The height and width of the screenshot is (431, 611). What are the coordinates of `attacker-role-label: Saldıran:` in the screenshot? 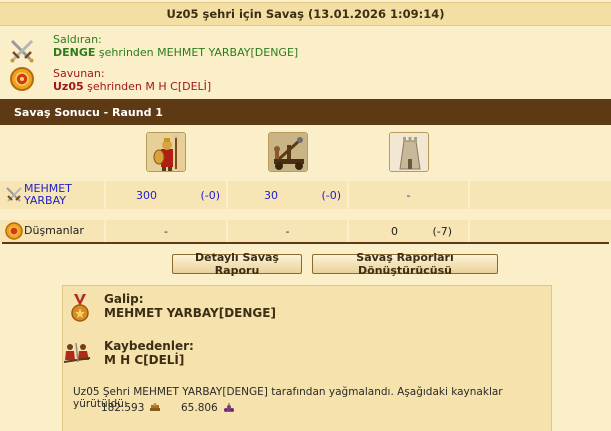 It's located at (77, 39).